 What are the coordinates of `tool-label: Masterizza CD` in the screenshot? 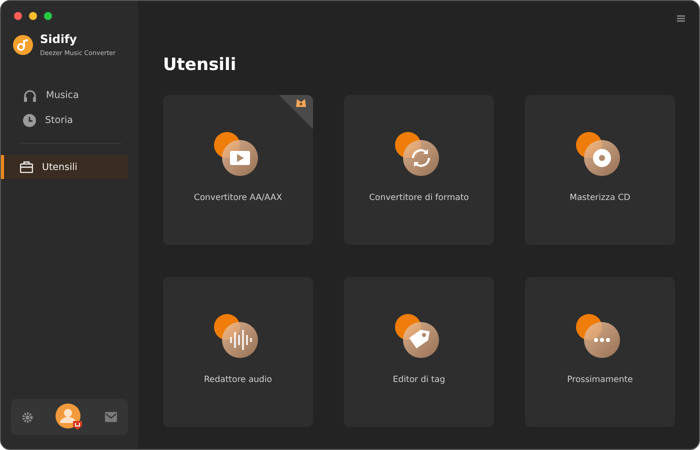 It's located at (600, 198).